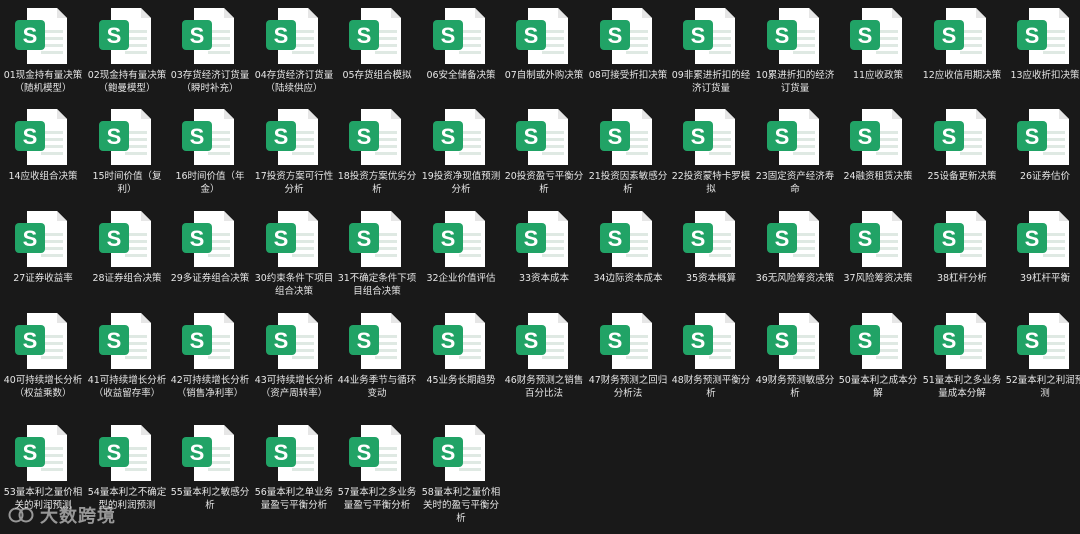 This screenshot has width=1080, height=534. I want to click on file-item: S 03存货经济订货量（瞬时补充）, so click(210, 50).